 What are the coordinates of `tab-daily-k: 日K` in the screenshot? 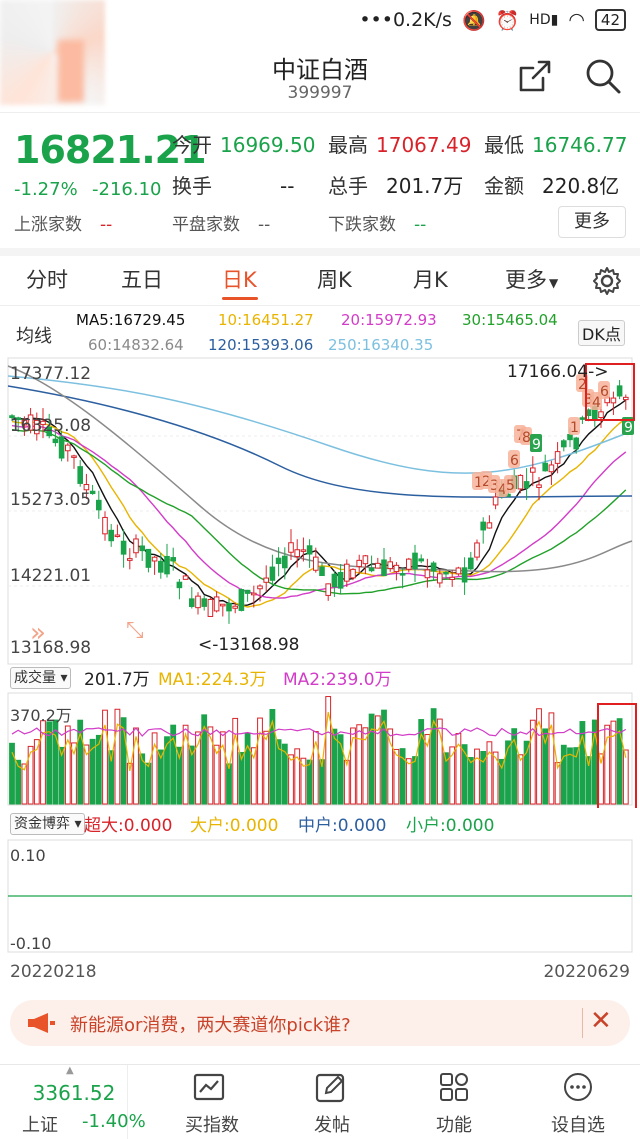 It's located at (239, 279).